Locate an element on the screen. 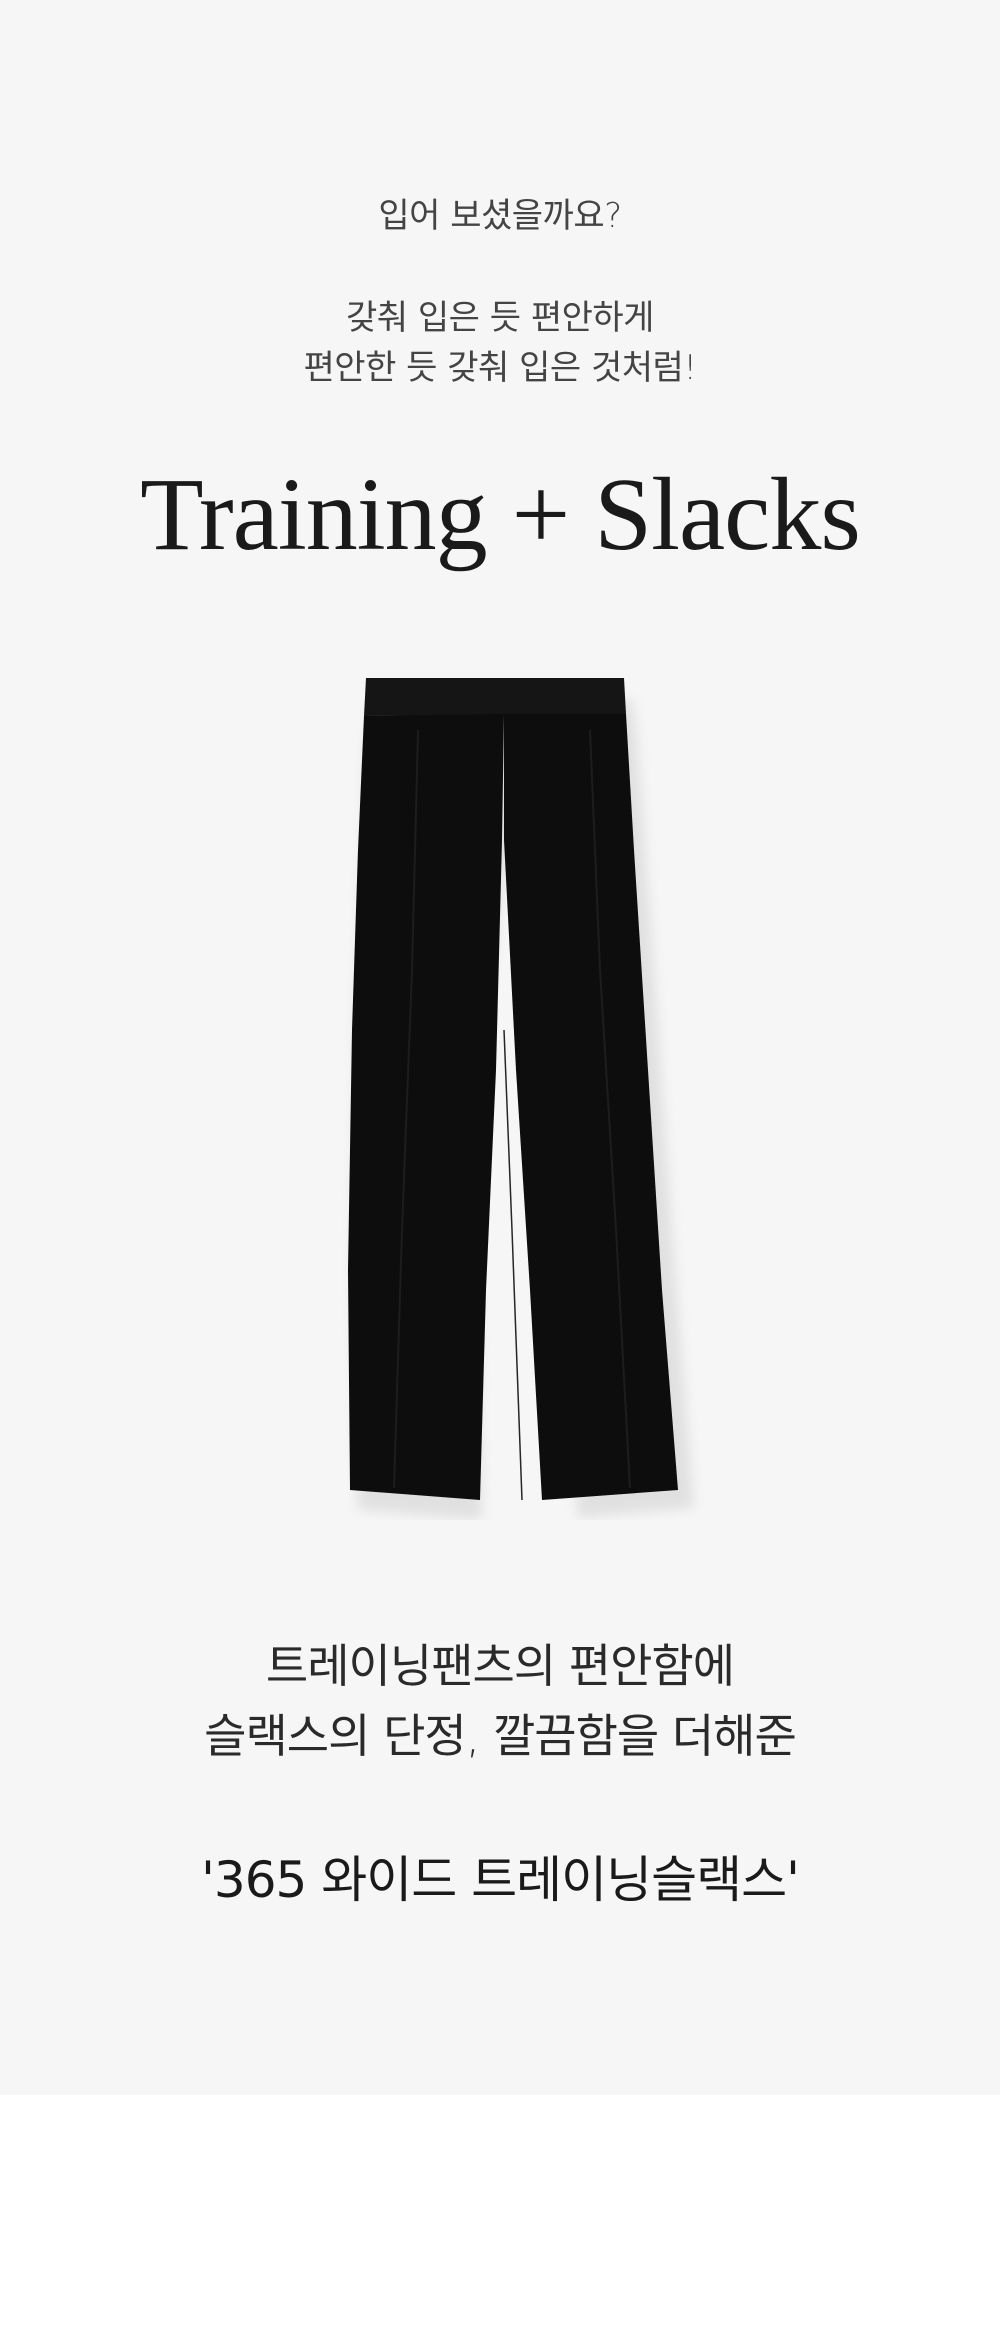 The width and height of the screenshot is (1000, 2349). intro-line-2: 편안한 듯 갖춰 입은 것처럼! is located at coordinates (500, 368).